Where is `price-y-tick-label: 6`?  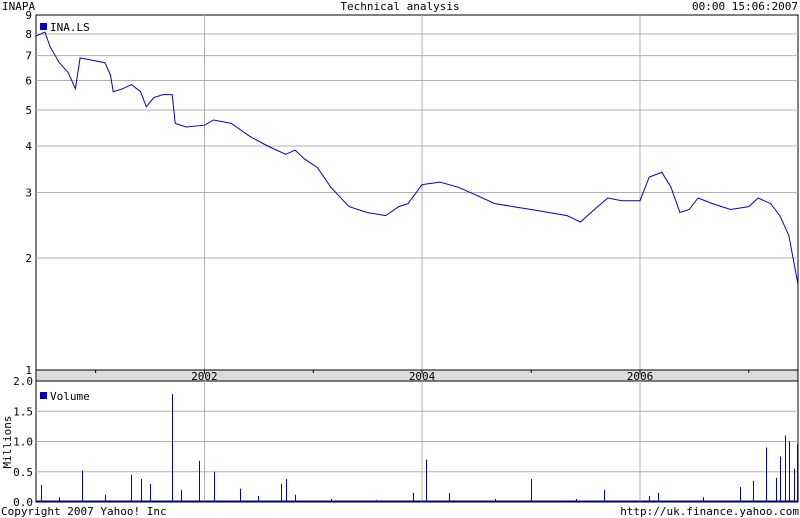 price-y-tick-label: 6 is located at coordinates (28, 81).